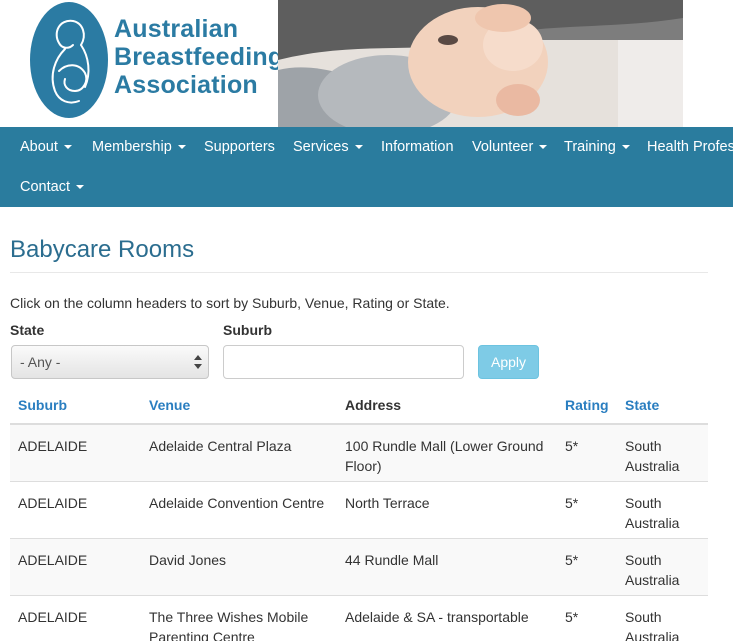  What do you see at coordinates (444, 446) in the screenshot?
I see `cell-address-line1: 100 Rundle Mall (Lower Ground` at bounding box center [444, 446].